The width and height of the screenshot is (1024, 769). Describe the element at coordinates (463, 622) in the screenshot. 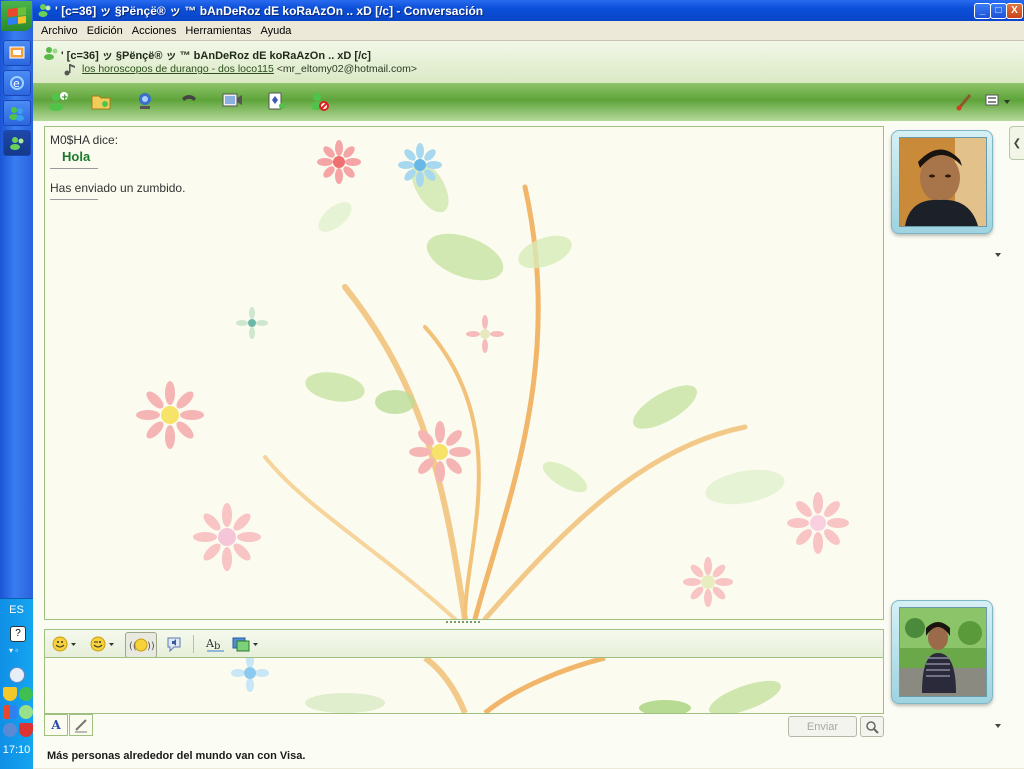

I see `splitter-handle` at that location.